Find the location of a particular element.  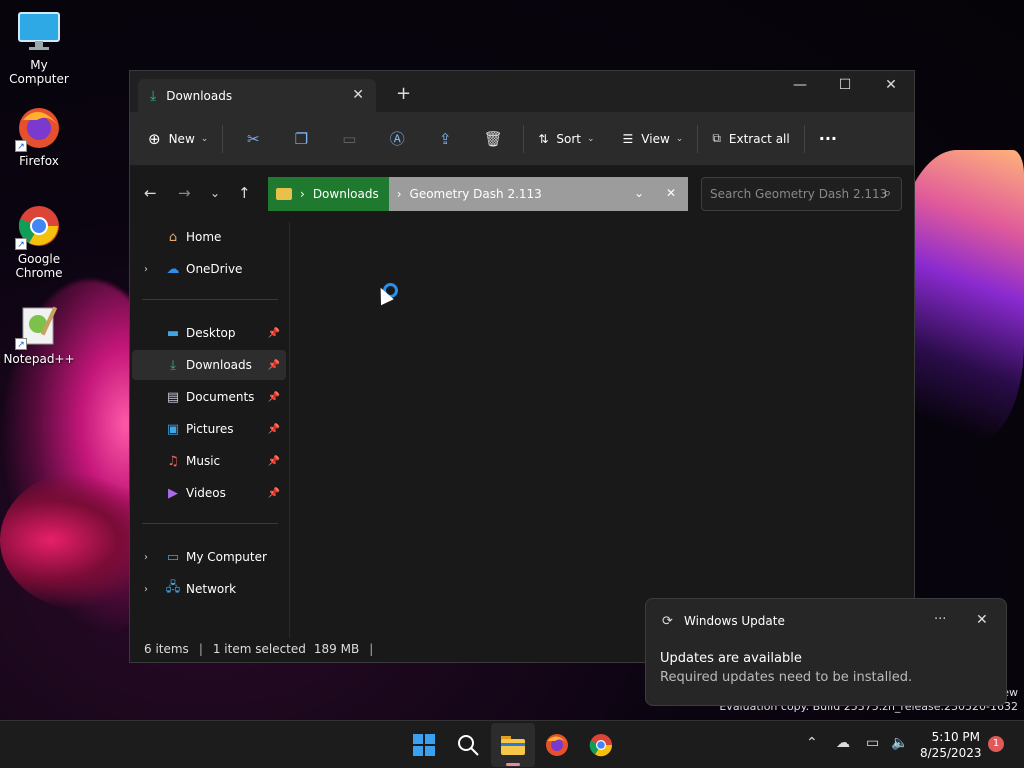

network-icon: 🖧 is located at coordinates (173, 587).